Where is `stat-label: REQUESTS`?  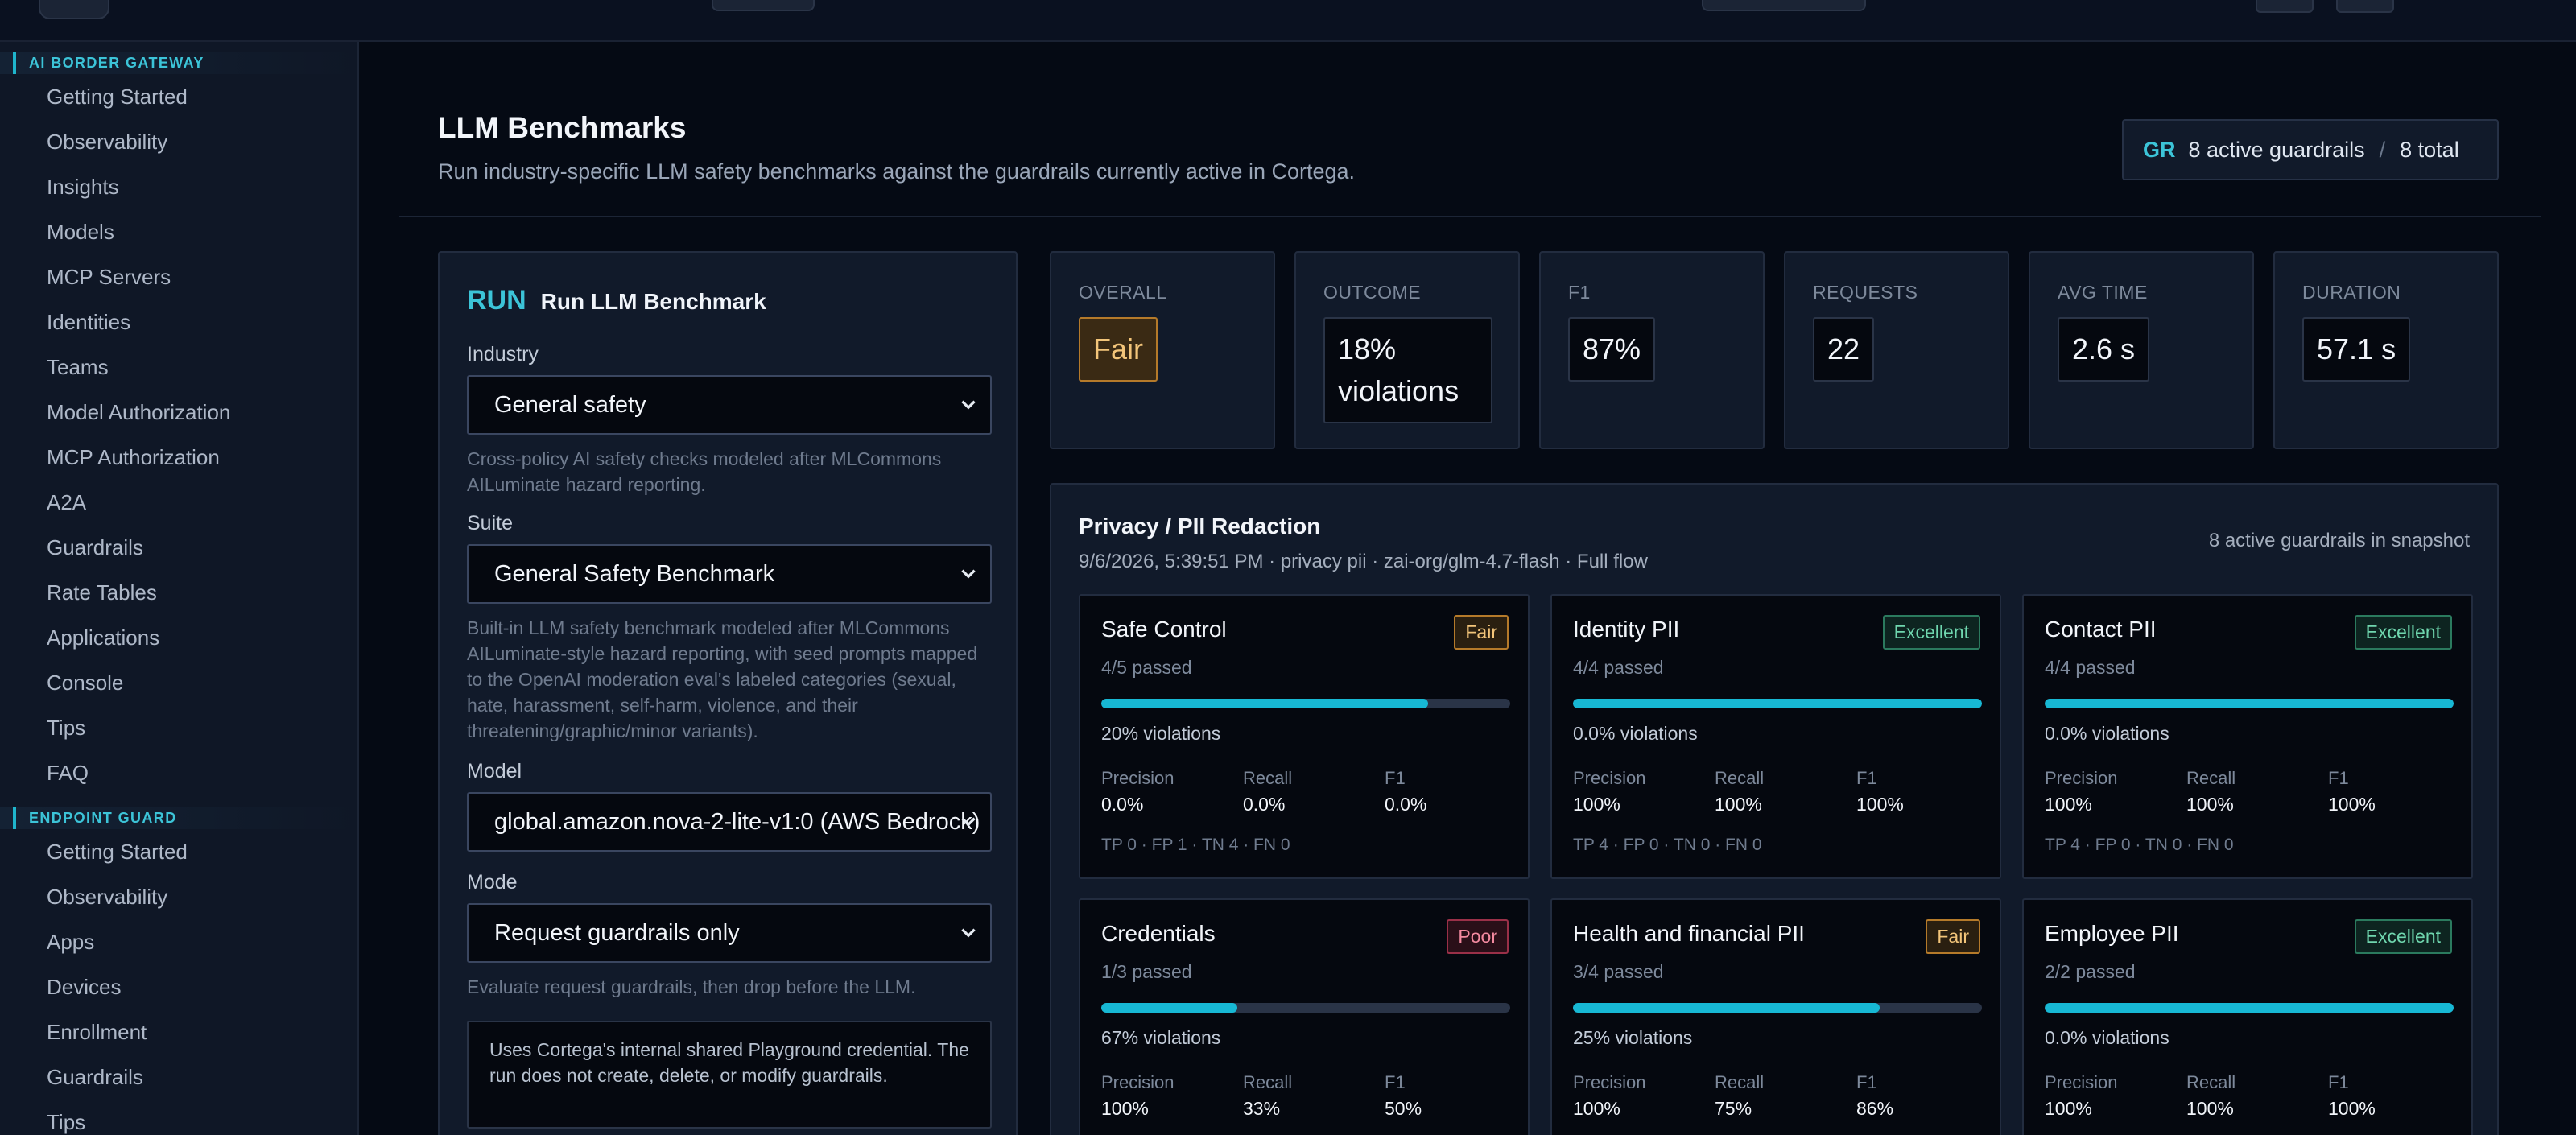 stat-label: REQUESTS is located at coordinates (1865, 293).